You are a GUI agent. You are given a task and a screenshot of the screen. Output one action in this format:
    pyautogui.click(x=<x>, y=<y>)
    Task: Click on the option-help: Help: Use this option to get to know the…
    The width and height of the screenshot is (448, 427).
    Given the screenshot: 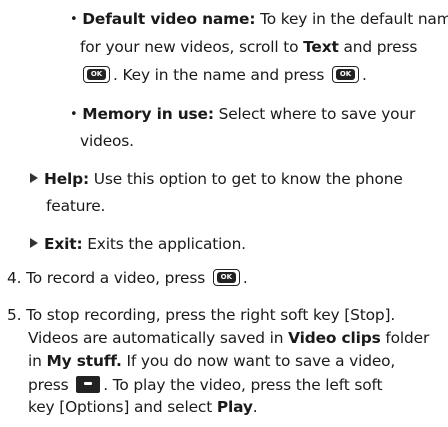 What is the action you would take?
    pyautogui.click(x=216, y=179)
    